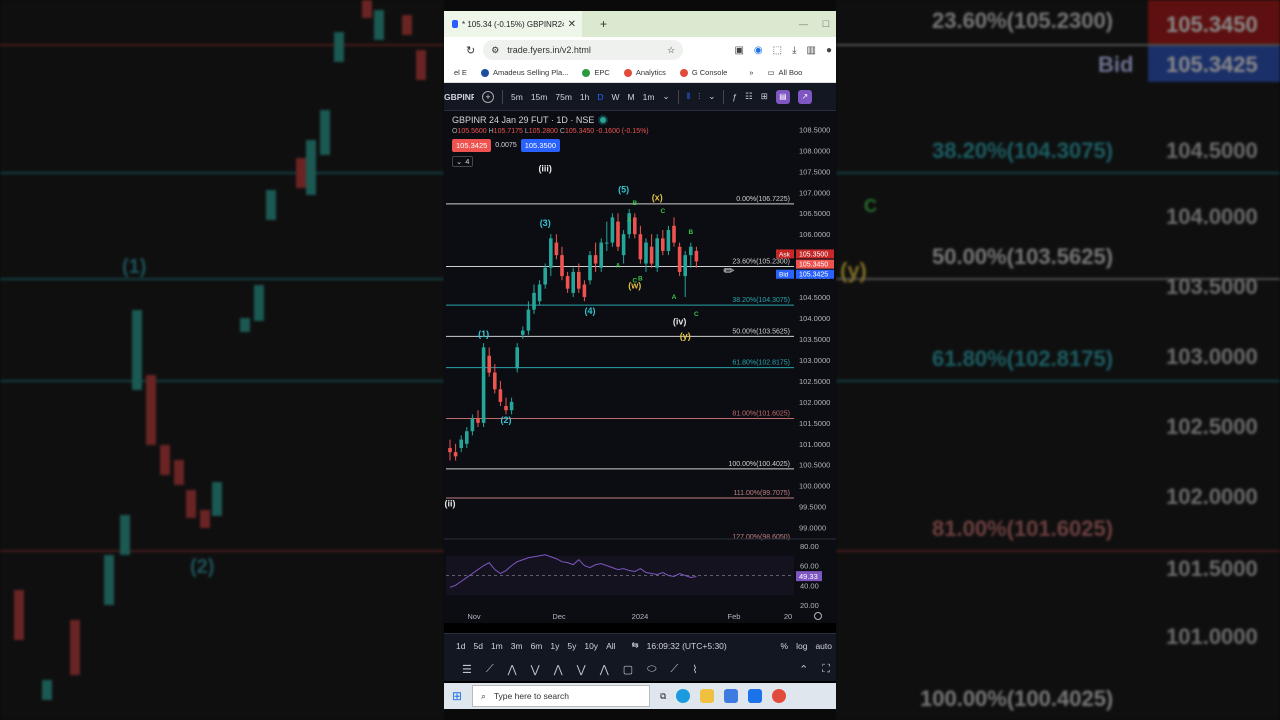  Describe the element at coordinates (561, 696) in the screenshot. I see `taskbar-search: ⌕ Type here to search` at that location.